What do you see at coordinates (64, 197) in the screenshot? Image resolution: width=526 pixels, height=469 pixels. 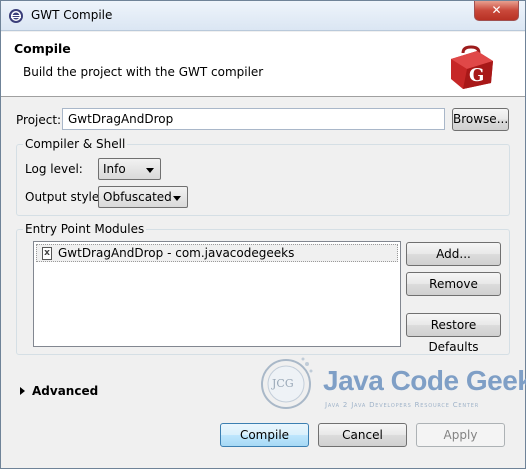 I see `output-style-label: Output style:` at bounding box center [64, 197].